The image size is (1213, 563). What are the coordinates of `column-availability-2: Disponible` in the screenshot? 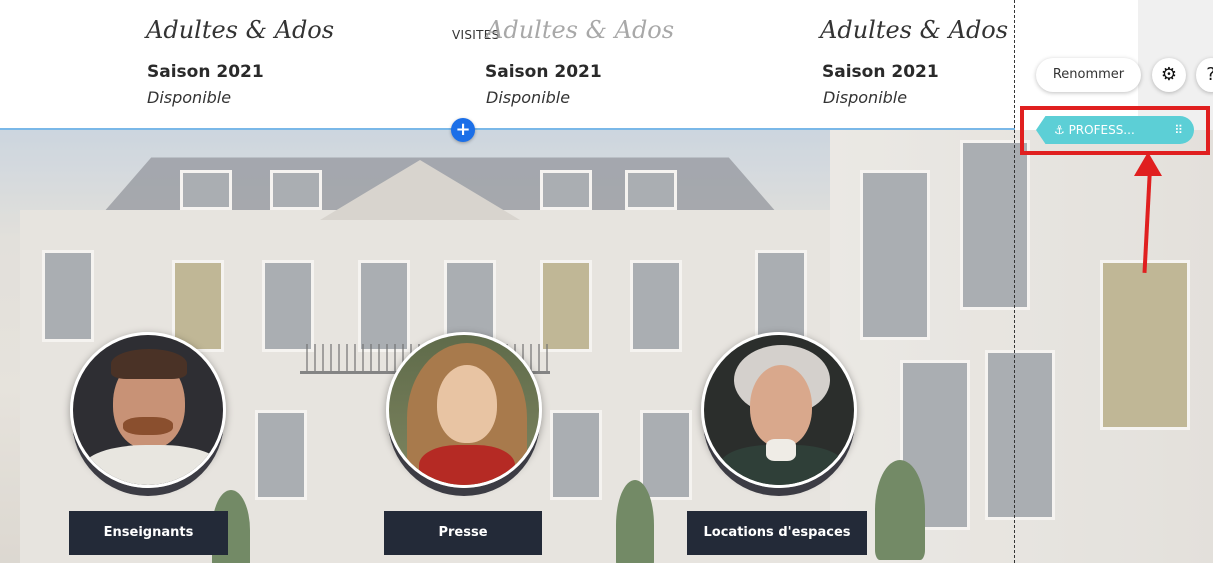 It's located at (528, 97).